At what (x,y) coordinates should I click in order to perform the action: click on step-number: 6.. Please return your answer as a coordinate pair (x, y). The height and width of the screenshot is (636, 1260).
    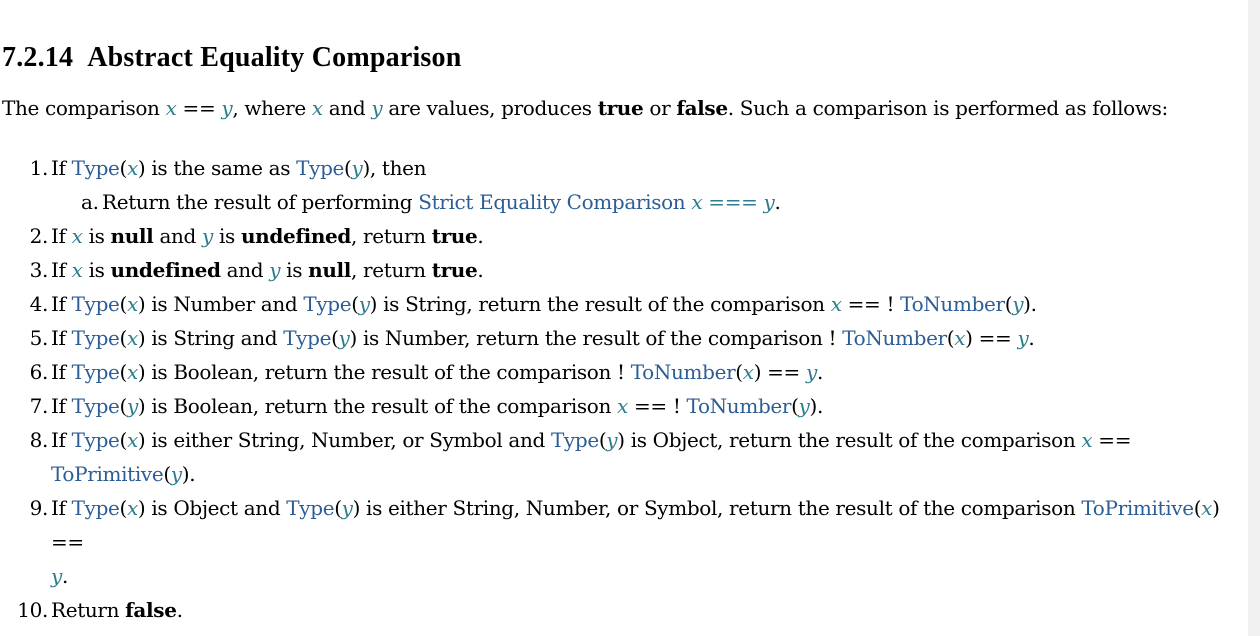
    Looking at the image, I should click on (39, 372).